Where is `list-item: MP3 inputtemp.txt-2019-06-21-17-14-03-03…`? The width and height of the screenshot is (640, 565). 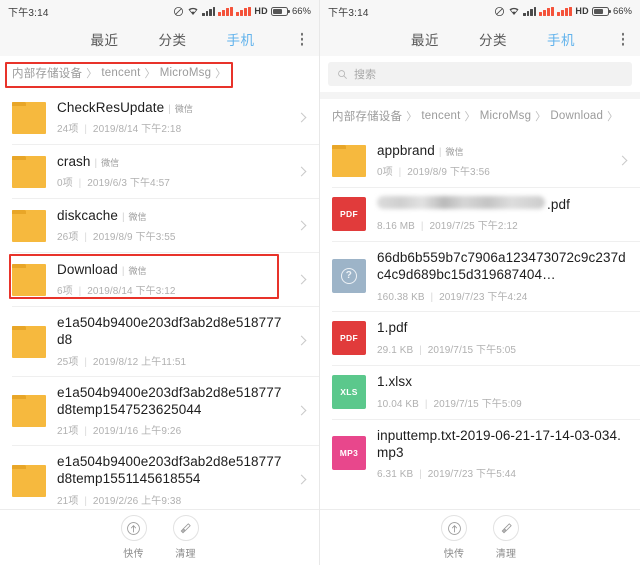 list-item: MP3 inputtemp.txt-2019-06-21-17-14-03-03… is located at coordinates (480, 453).